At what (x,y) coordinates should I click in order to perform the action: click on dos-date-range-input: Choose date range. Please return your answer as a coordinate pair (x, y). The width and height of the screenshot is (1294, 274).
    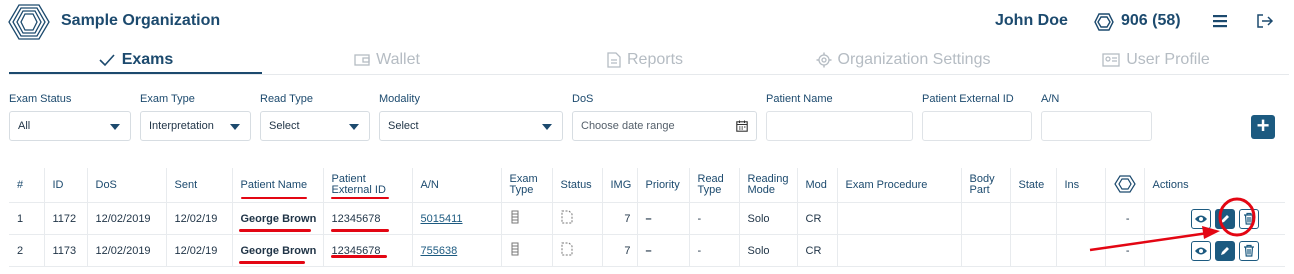
    Looking at the image, I should click on (664, 126).